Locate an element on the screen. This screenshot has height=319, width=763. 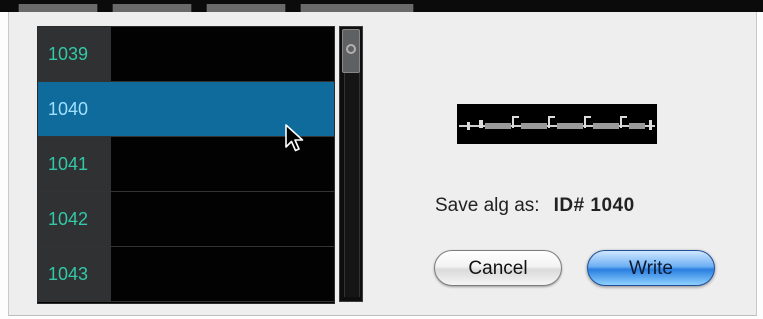
cancel-button: Cancel is located at coordinates (498, 268).